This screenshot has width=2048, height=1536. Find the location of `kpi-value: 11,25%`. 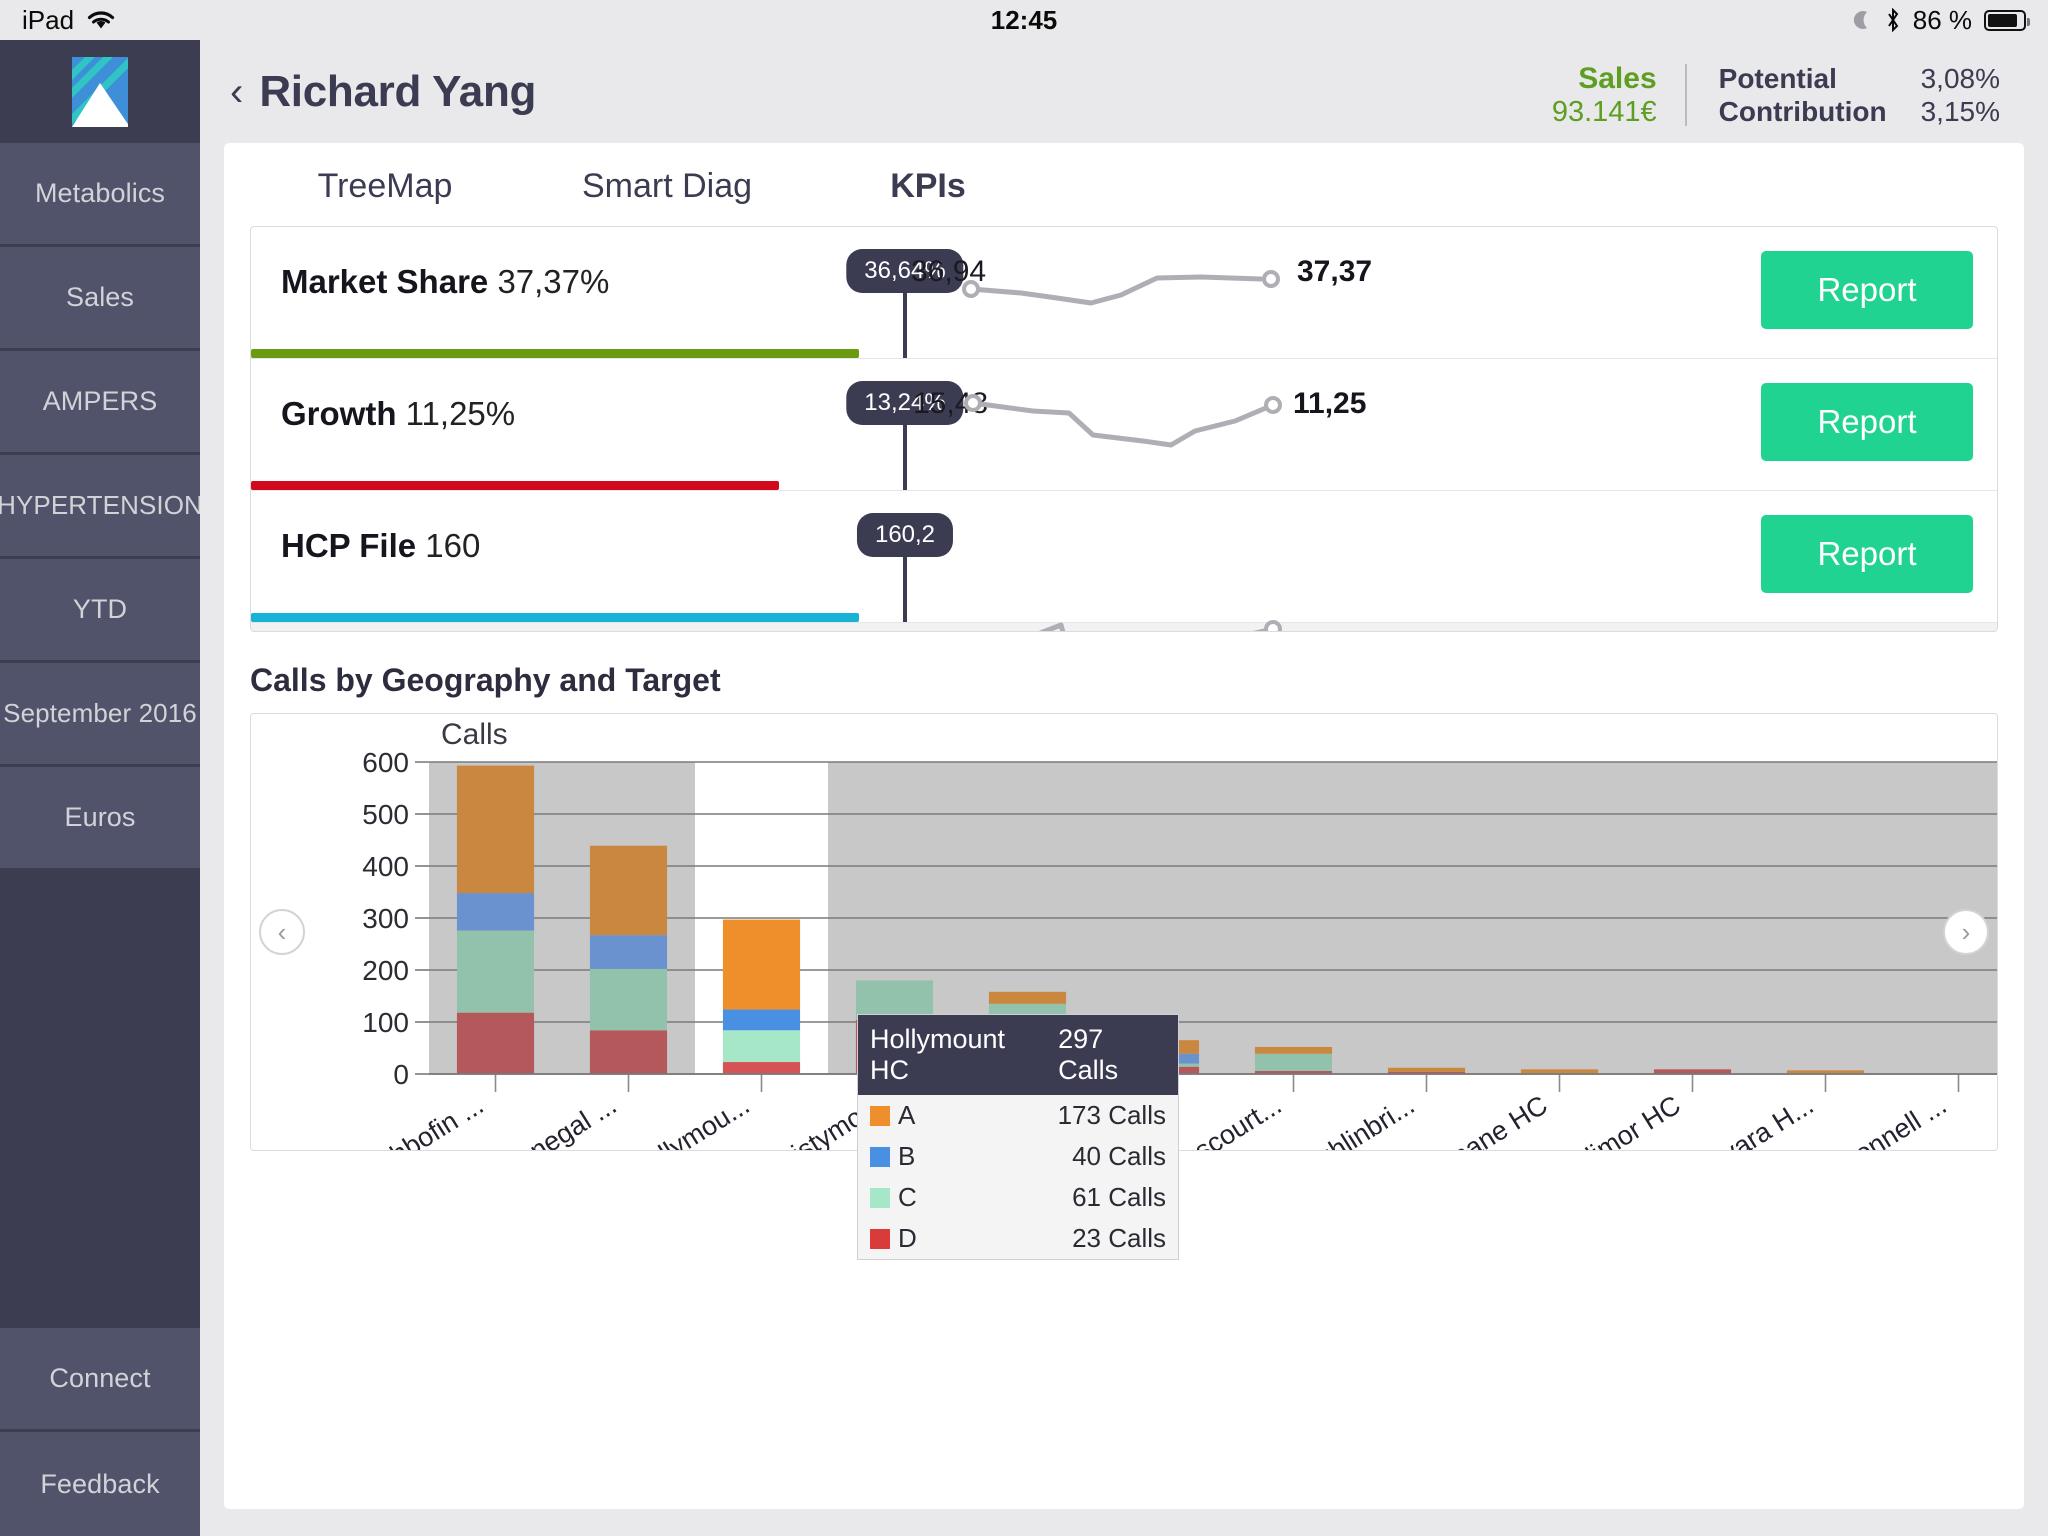

kpi-value: 11,25% is located at coordinates (460, 413).